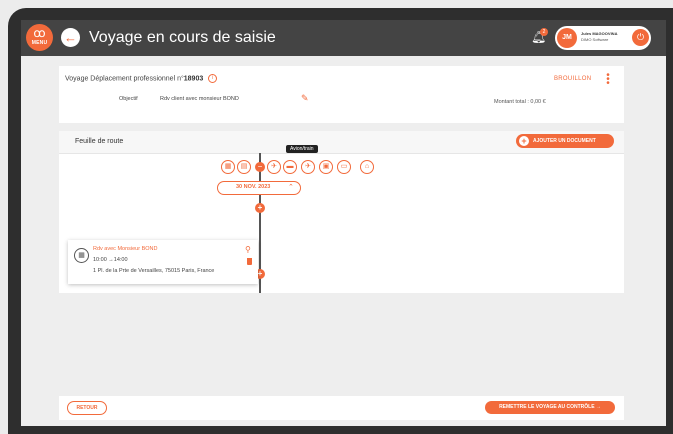 Image resolution: width=673 pixels, height=434 pixels. Describe the element at coordinates (344, 167) in the screenshot. I see `taxi-icon: ▭` at that location.